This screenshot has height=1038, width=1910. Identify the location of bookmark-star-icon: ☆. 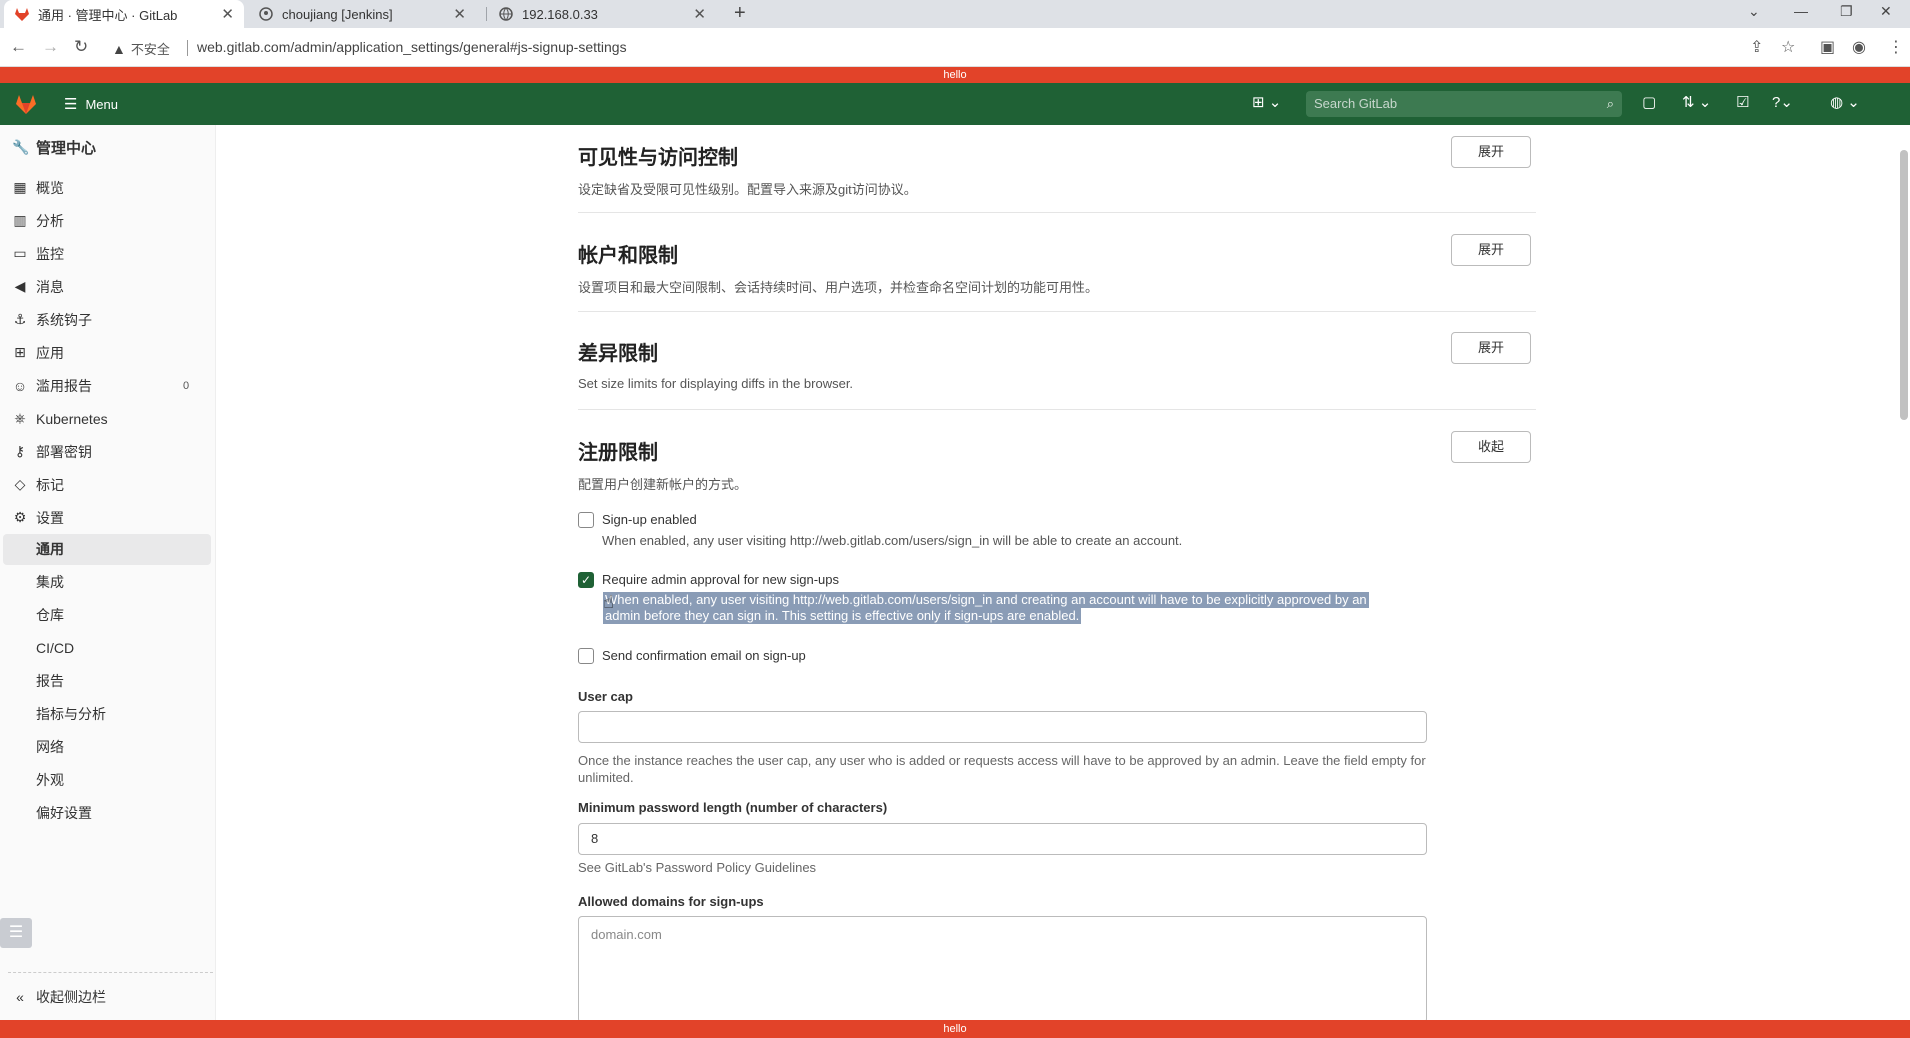
(1788, 47).